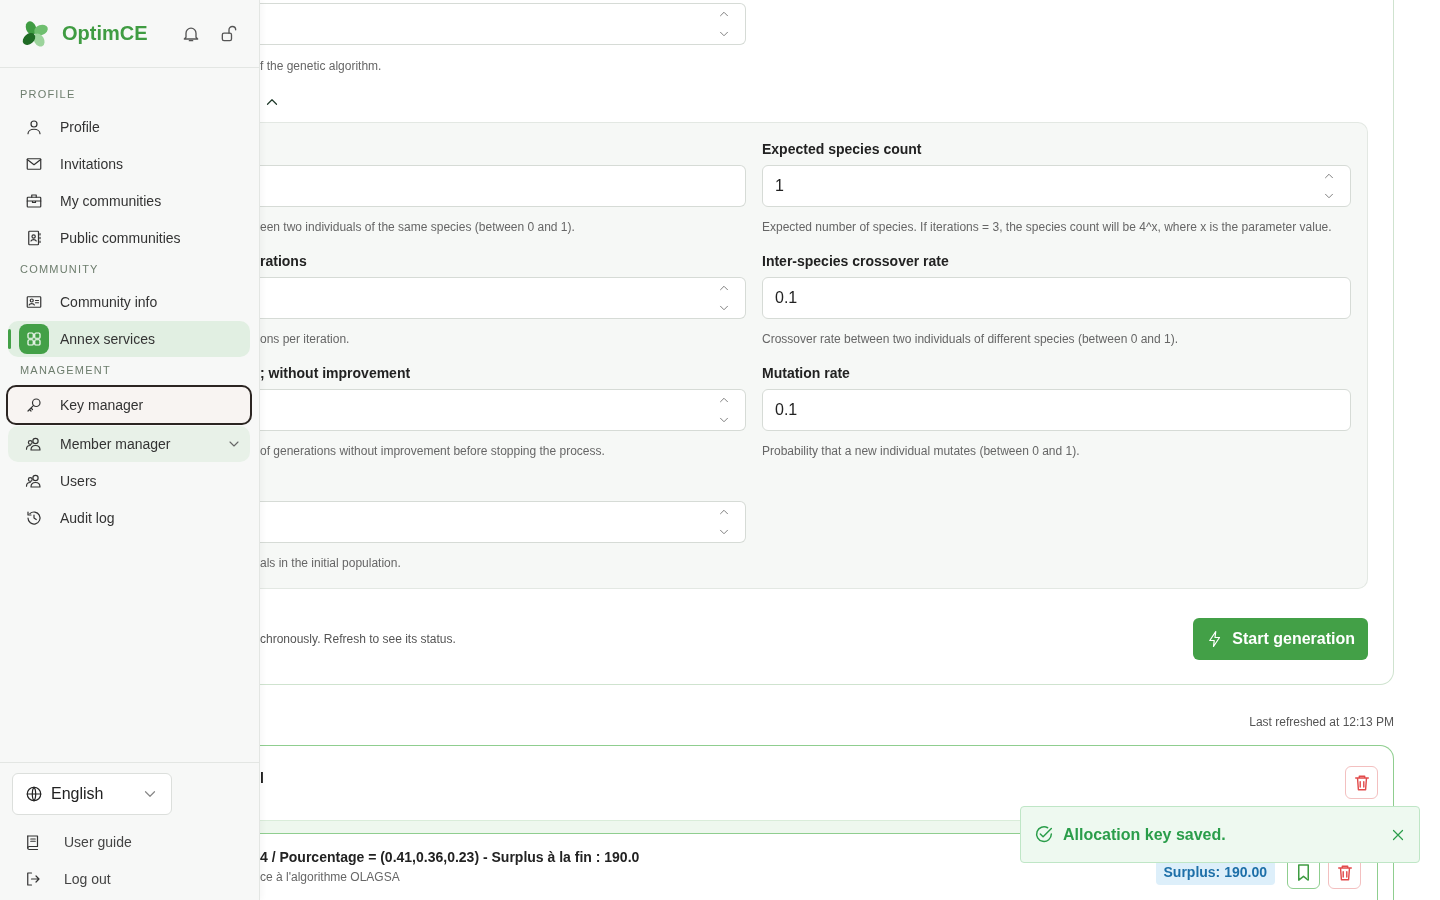  Describe the element at coordinates (105, 33) in the screenshot. I see `app-logo-text: OptimCE` at that location.